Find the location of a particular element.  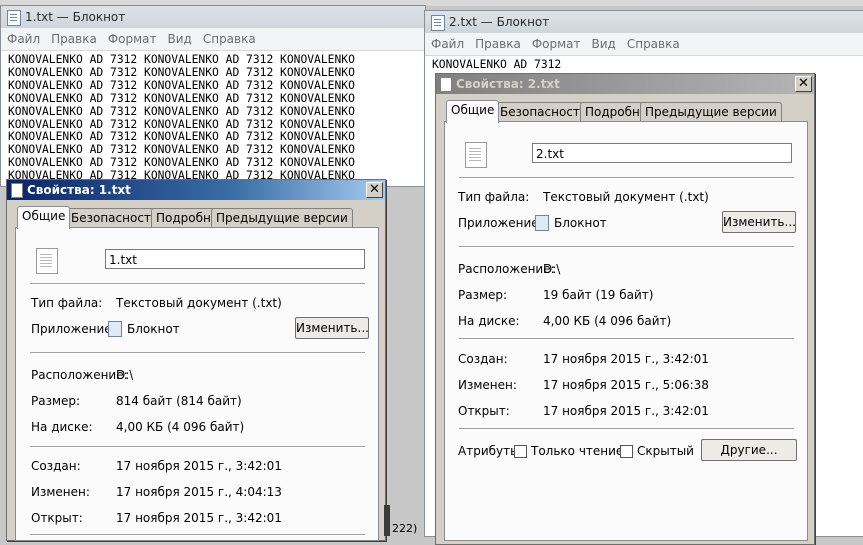

size-value: 814 байт (814 байт) is located at coordinates (179, 401).